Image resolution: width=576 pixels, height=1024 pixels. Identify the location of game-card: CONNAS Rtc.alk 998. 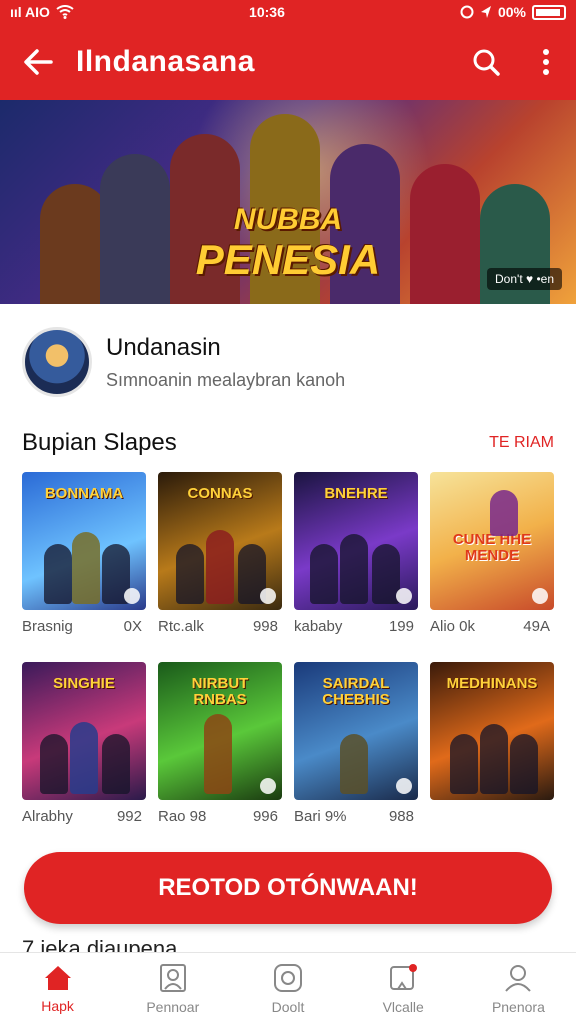
(220, 553).